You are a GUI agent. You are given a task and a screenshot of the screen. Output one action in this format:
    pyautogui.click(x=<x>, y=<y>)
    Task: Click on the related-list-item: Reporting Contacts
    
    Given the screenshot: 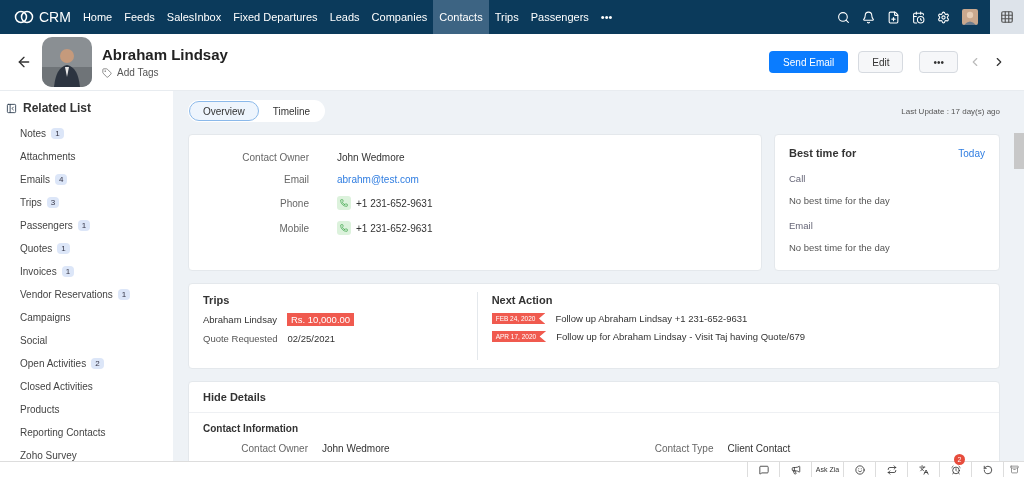 What is the action you would take?
    pyautogui.click(x=63, y=432)
    